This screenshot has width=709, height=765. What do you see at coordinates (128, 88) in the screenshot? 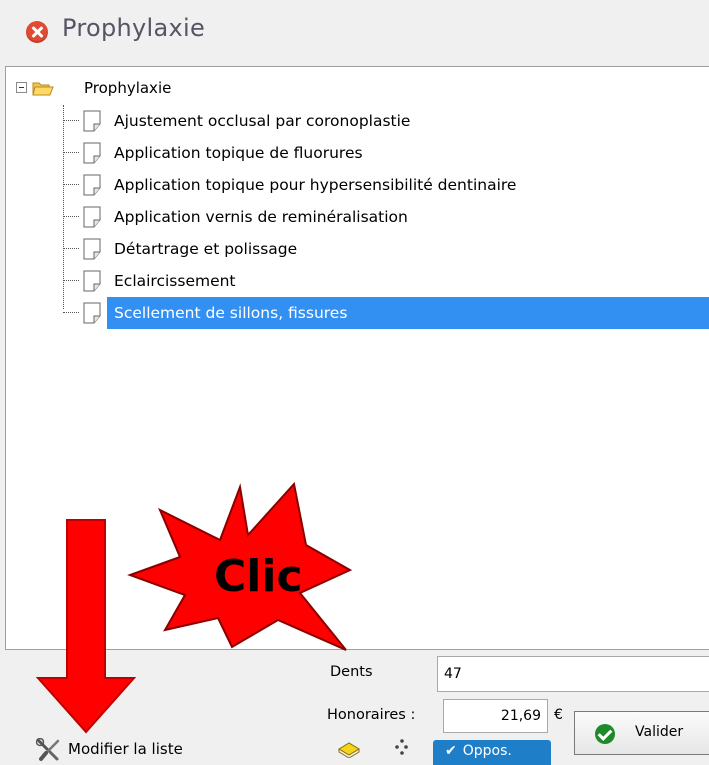
I see `tree-root-label: Prophylaxie` at bounding box center [128, 88].